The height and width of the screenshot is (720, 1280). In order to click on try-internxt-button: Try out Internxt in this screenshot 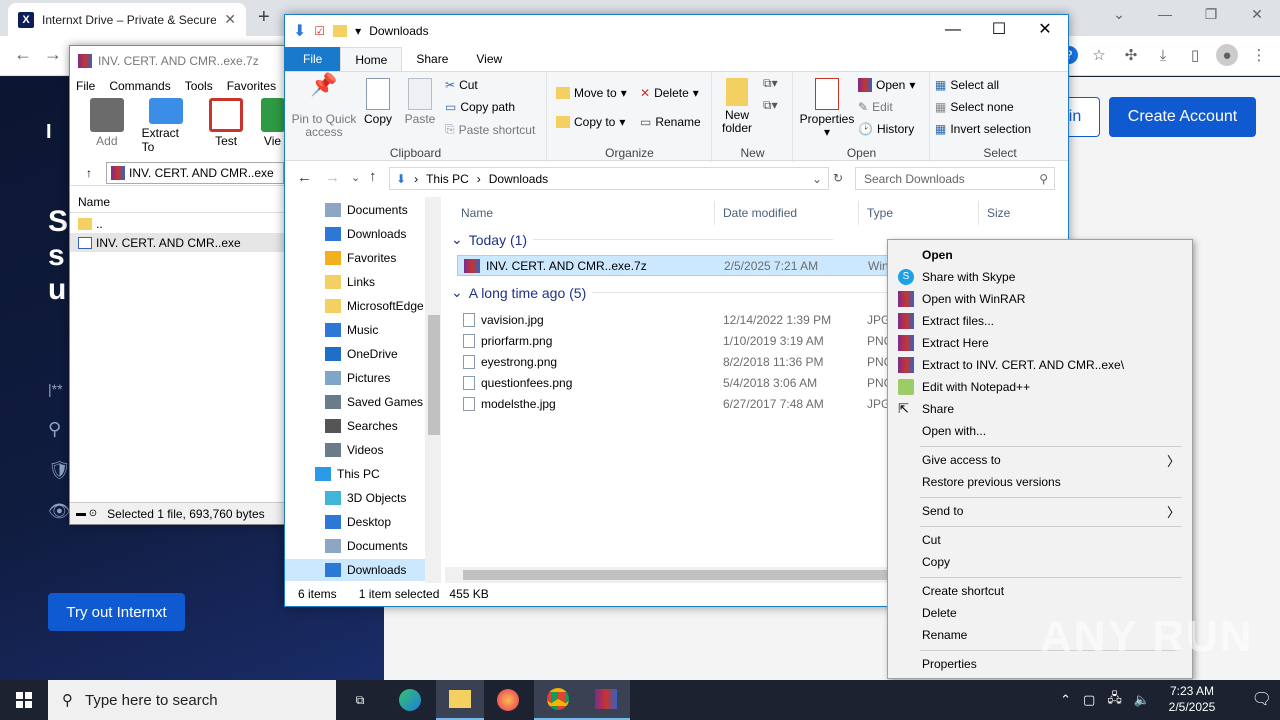, I will do `click(116, 612)`.